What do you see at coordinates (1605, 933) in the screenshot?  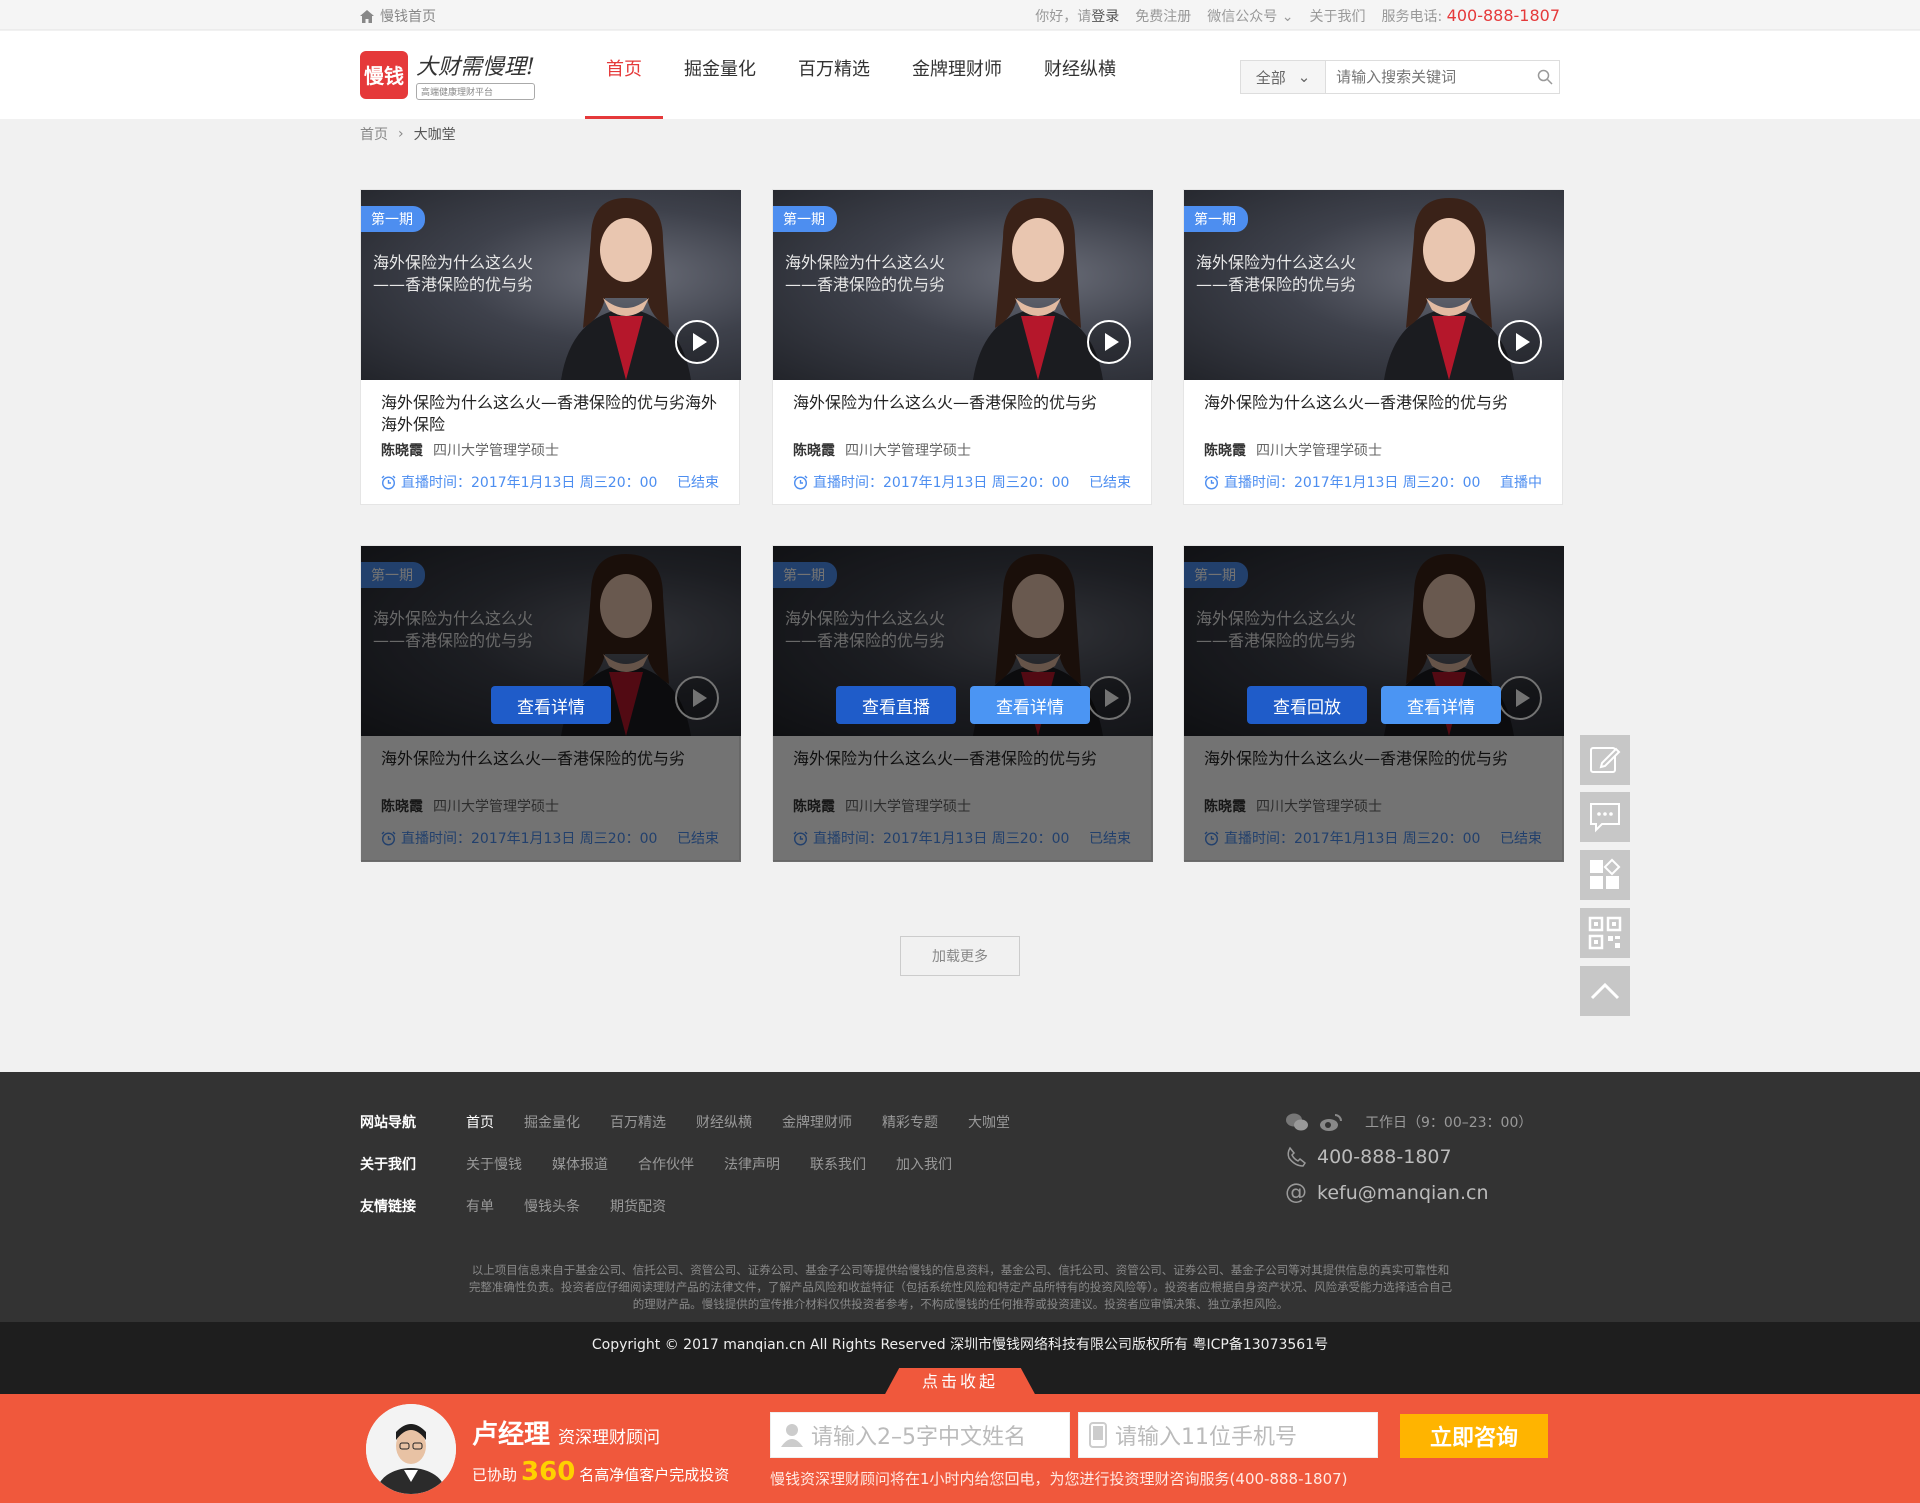 I see `side-qrcode-button` at bounding box center [1605, 933].